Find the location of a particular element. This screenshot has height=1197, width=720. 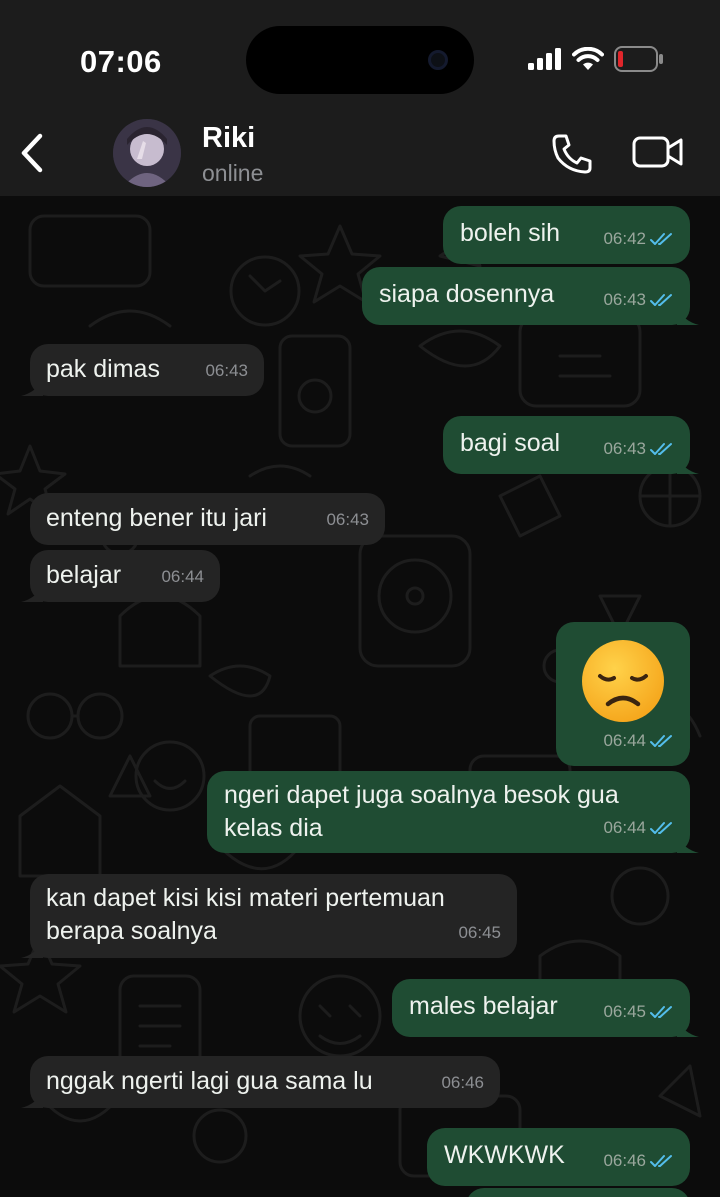

message-text: nggak ngerti lagi gua sama lu is located at coordinates (209, 1081).